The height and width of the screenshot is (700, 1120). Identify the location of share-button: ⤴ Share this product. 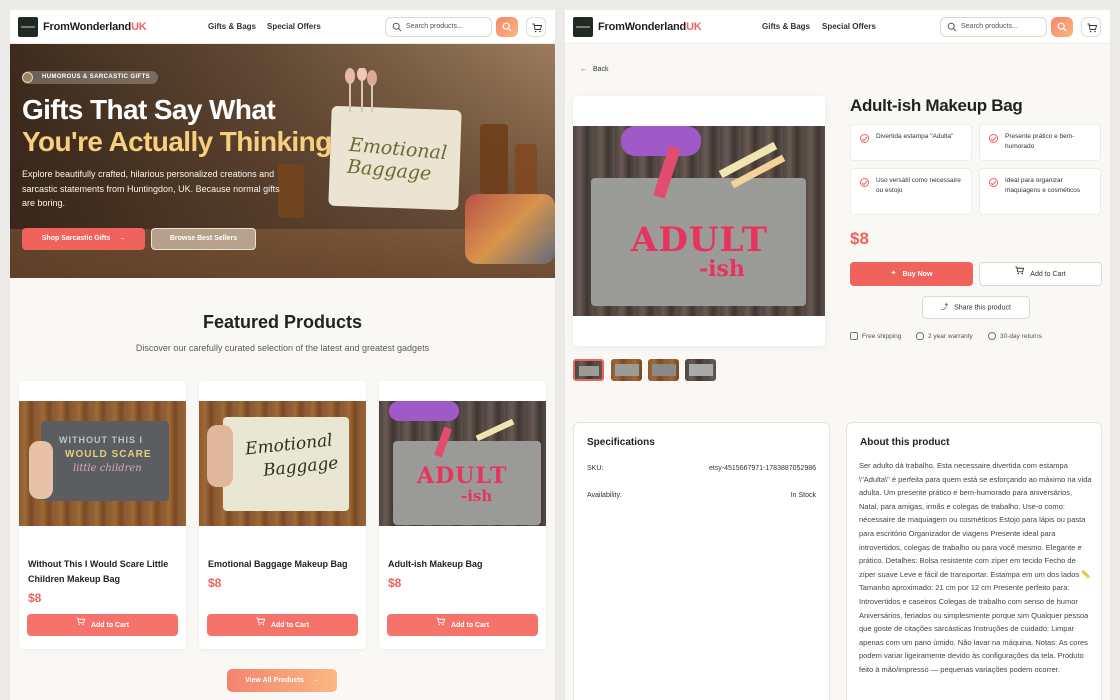
(976, 307).